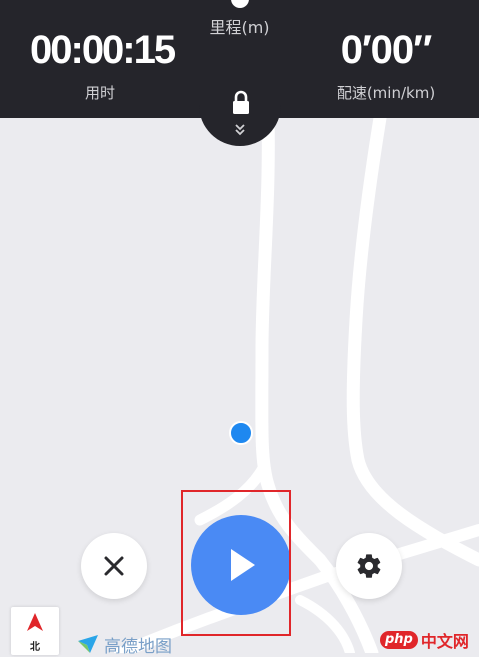 The height and width of the screenshot is (657, 479). I want to click on settings-button, so click(369, 566).